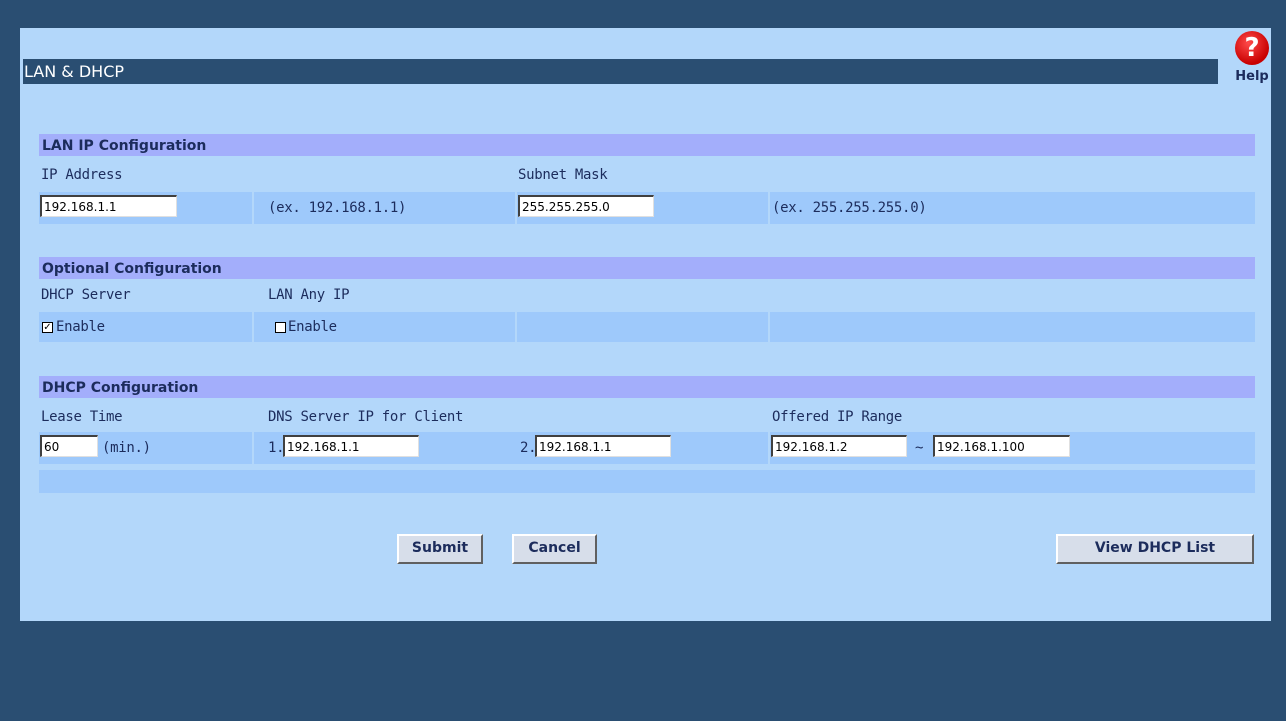 Image resolution: width=1286 pixels, height=721 pixels. Describe the element at coordinates (603, 446) in the screenshot. I see `dns2-input` at that location.